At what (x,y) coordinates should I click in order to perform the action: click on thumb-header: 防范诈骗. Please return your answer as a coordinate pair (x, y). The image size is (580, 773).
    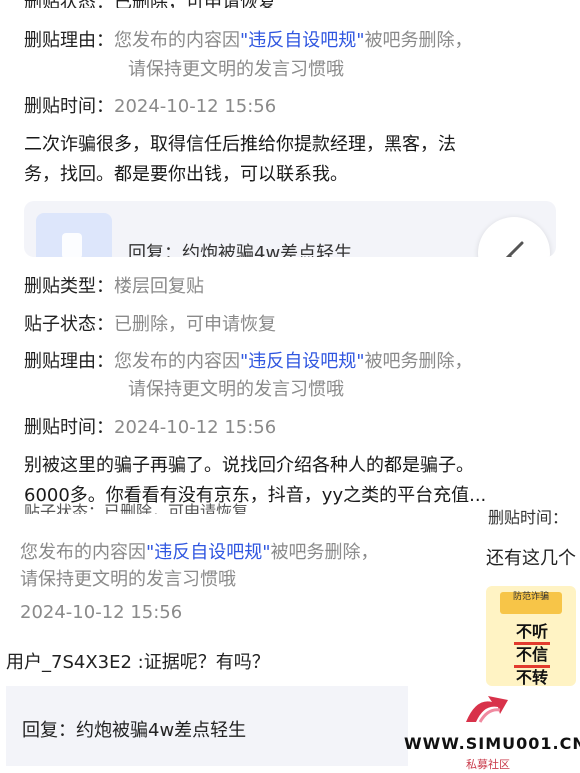
    Looking at the image, I should click on (531, 603).